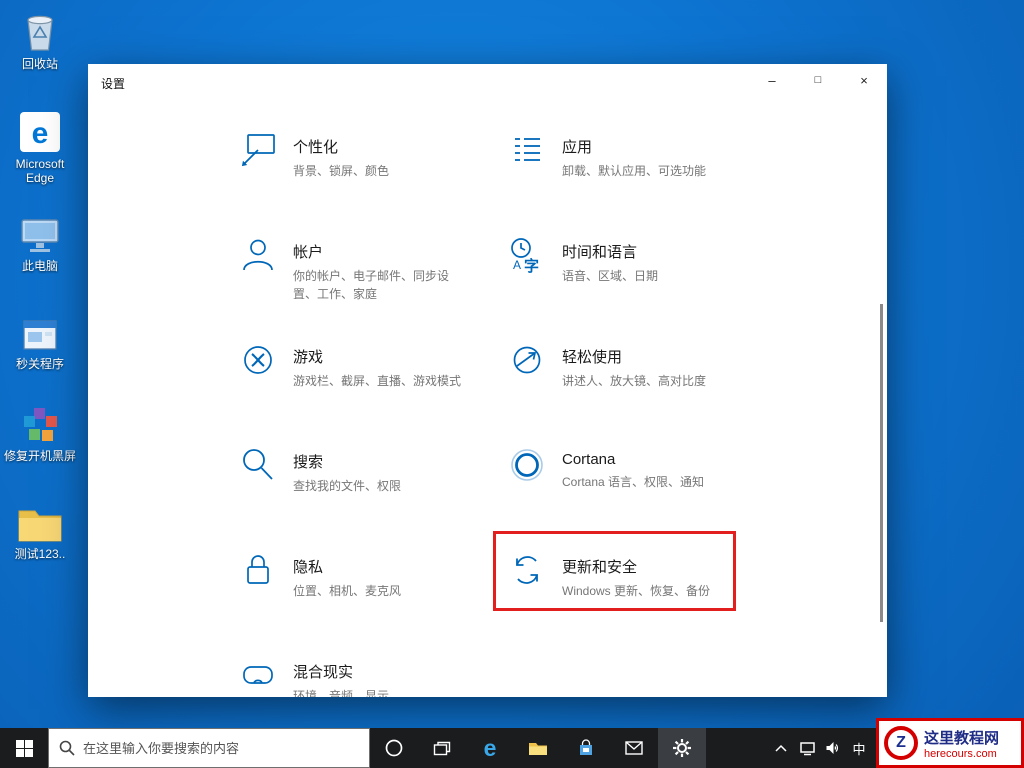  What do you see at coordinates (487, 81) in the screenshot?
I see `title-bar: 设置 – □ ×` at bounding box center [487, 81].